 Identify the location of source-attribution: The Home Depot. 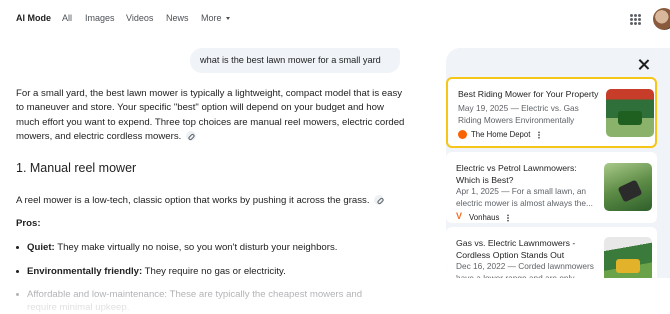
(499, 135).